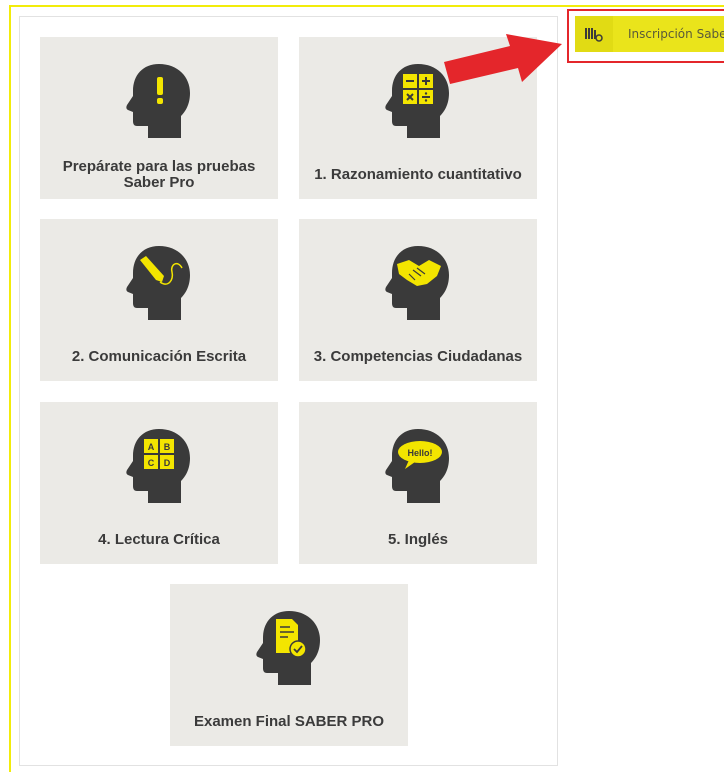 This screenshot has height=773, width=724. Describe the element at coordinates (288, 648) in the screenshot. I see `document-check-head-icon` at that location.